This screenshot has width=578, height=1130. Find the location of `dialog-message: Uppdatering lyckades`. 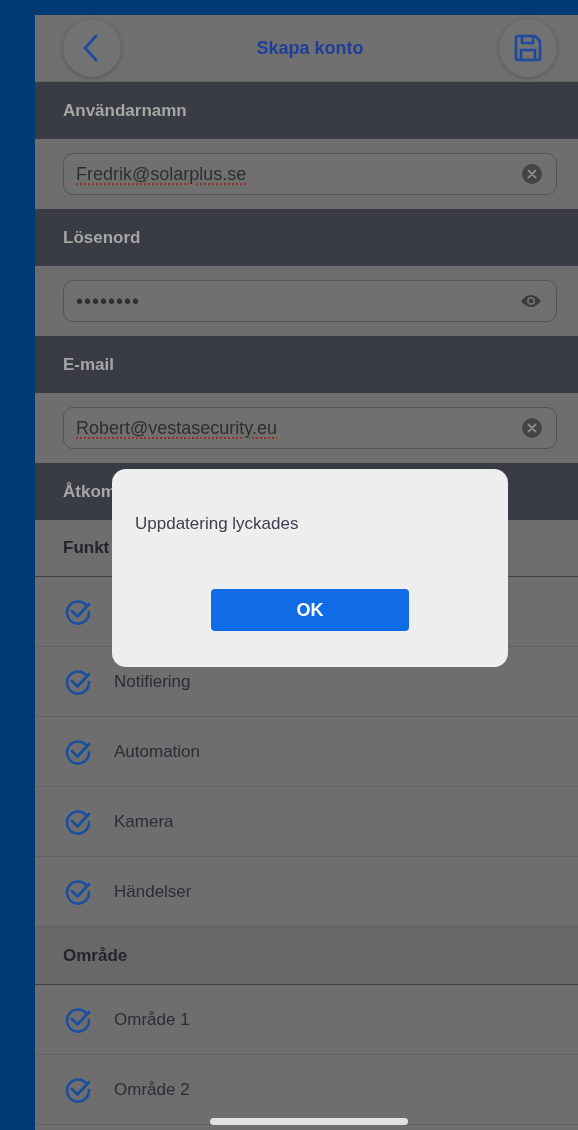

dialog-message: Uppdatering lyckades is located at coordinates (217, 524).